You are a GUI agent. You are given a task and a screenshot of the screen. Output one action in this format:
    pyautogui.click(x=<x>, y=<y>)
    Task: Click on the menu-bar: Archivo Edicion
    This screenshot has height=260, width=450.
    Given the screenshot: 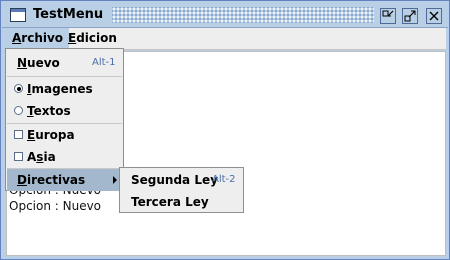 What is the action you would take?
    pyautogui.click(x=226, y=39)
    